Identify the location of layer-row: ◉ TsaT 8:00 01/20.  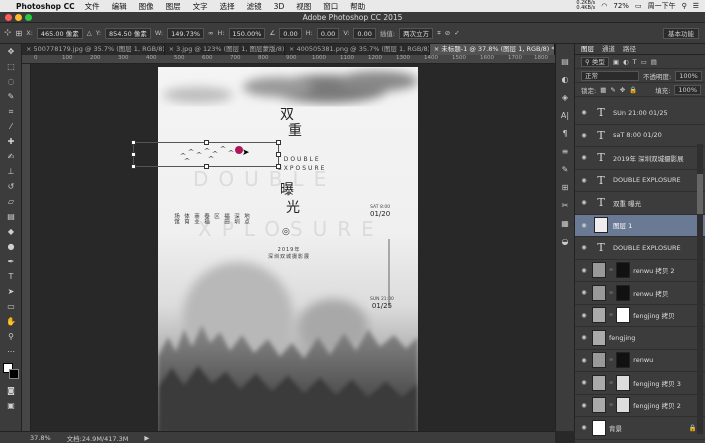
(640, 136).